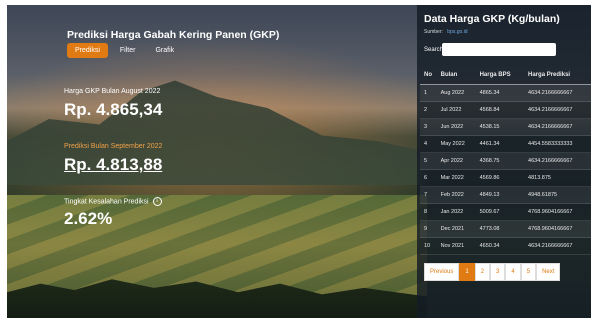 The width and height of the screenshot is (598, 323). Describe the element at coordinates (112, 91) in the screenshot. I see `current-price-label: Harga GKP Bulan August 2022` at that location.